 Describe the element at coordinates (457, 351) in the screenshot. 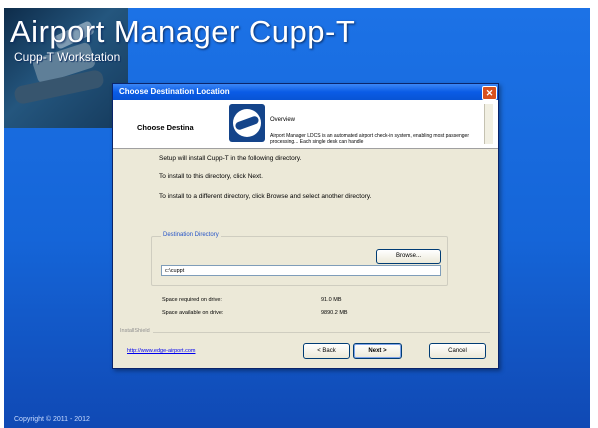

I see `cancel-button: Cancel` at that location.